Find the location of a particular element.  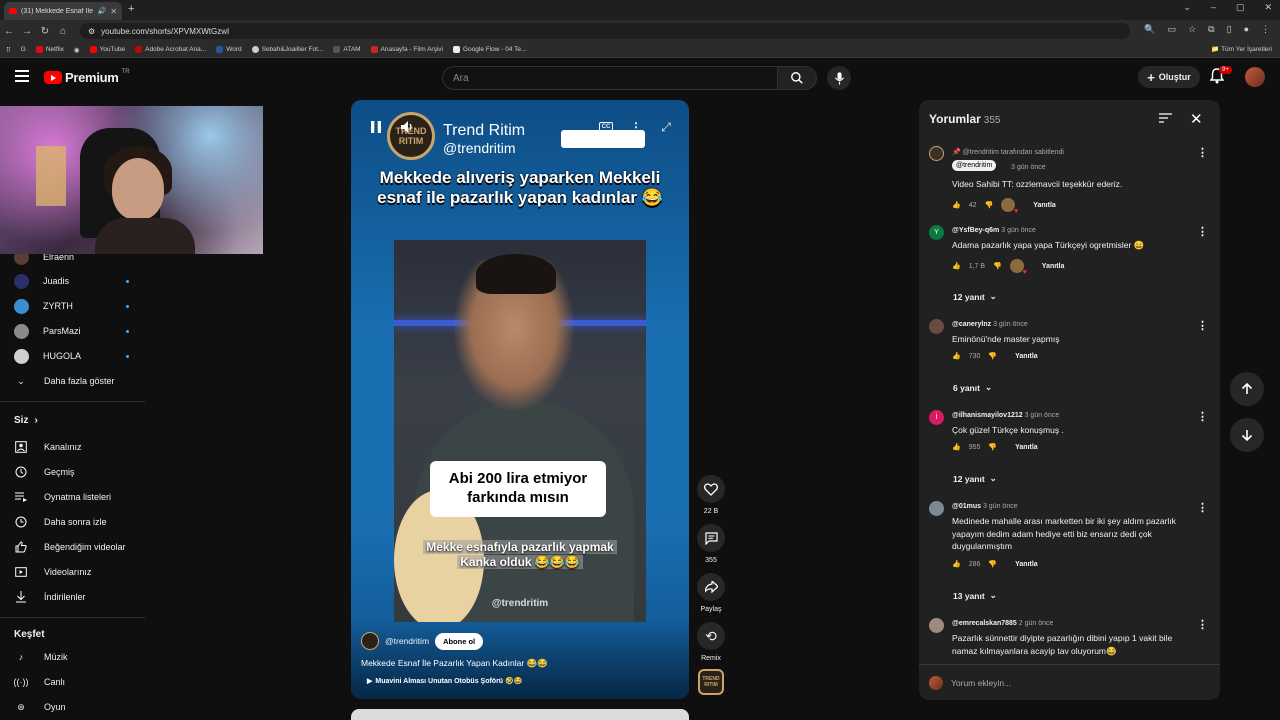

sidebar-sub-hugola: HUGOLA is located at coordinates (71, 356).